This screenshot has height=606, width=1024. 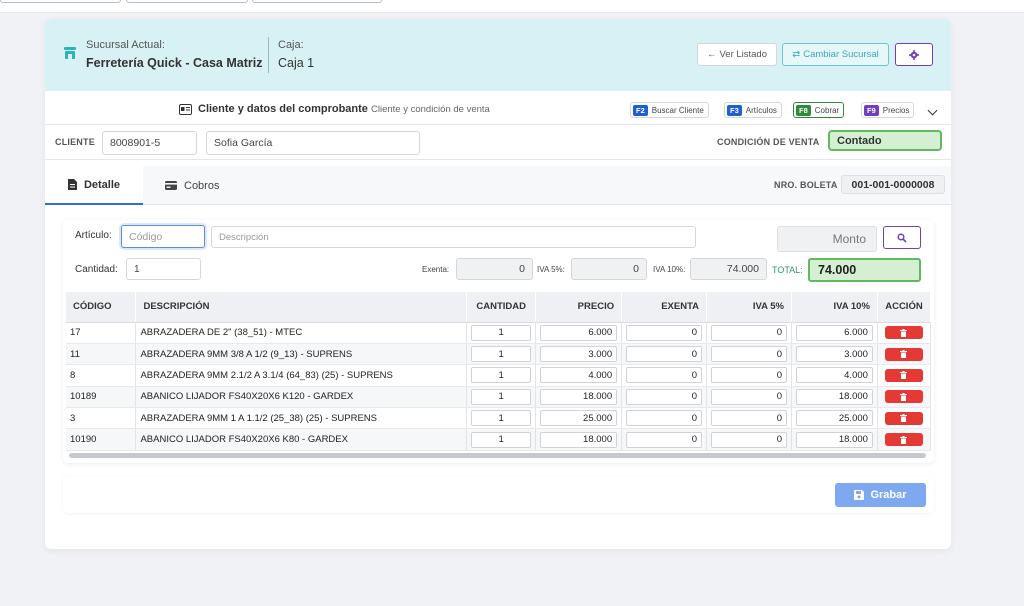 I want to click on horizontal-scrollbar, so click(x=497, y=455).